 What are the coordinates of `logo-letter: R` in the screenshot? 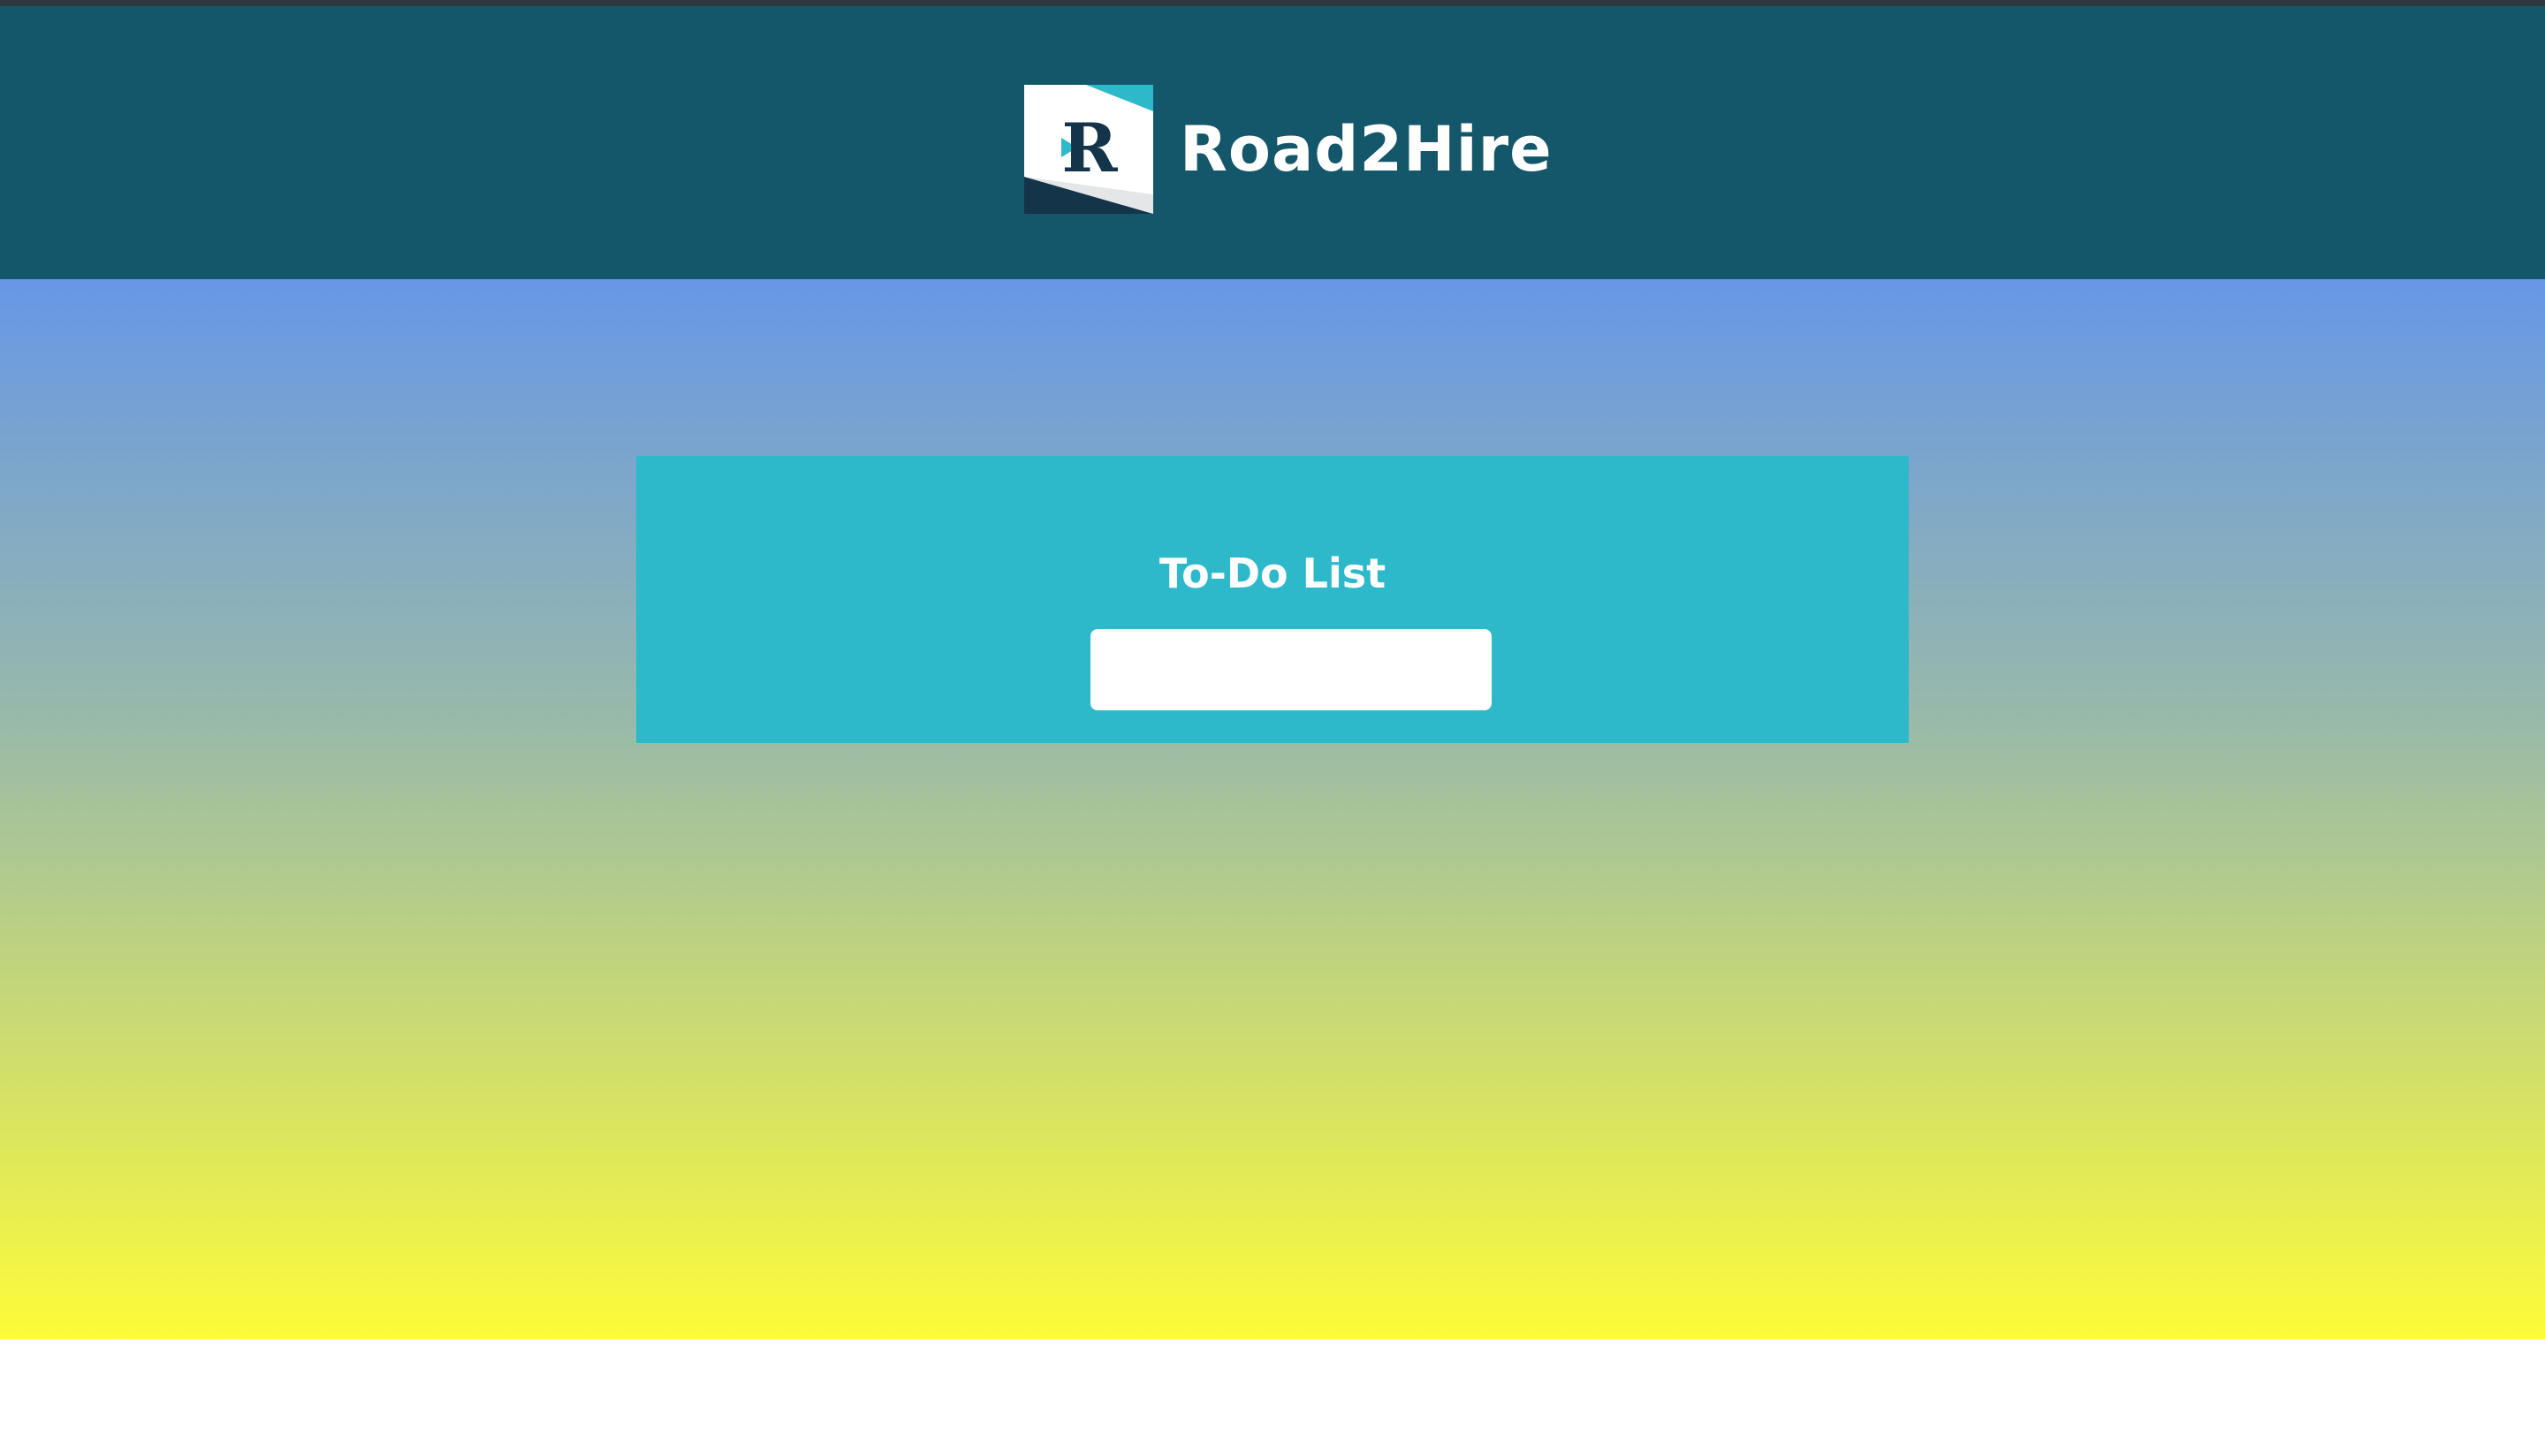 It's located at (1089, 148).